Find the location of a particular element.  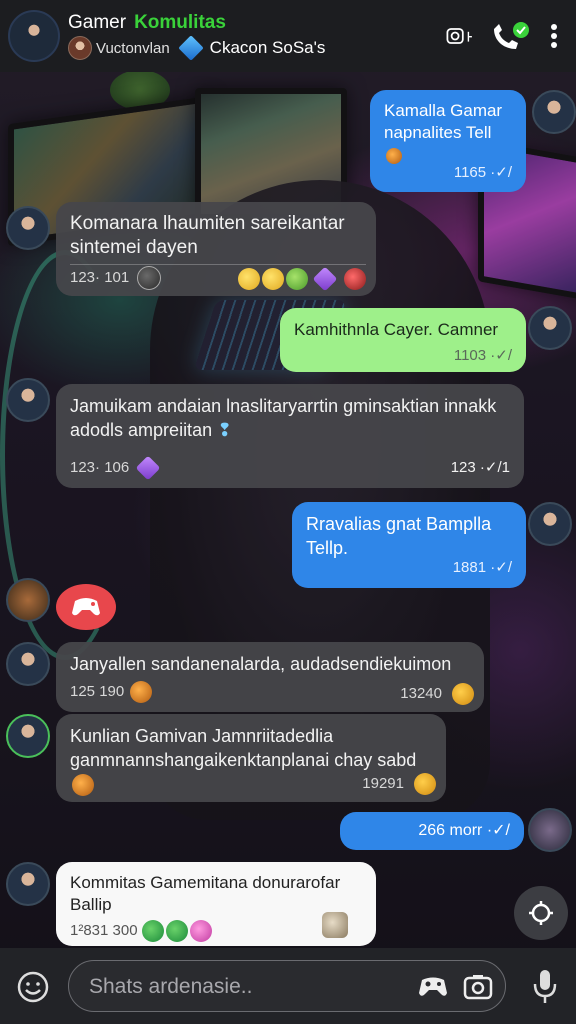

message-input-wrapper is located at coordinates (287, 986).